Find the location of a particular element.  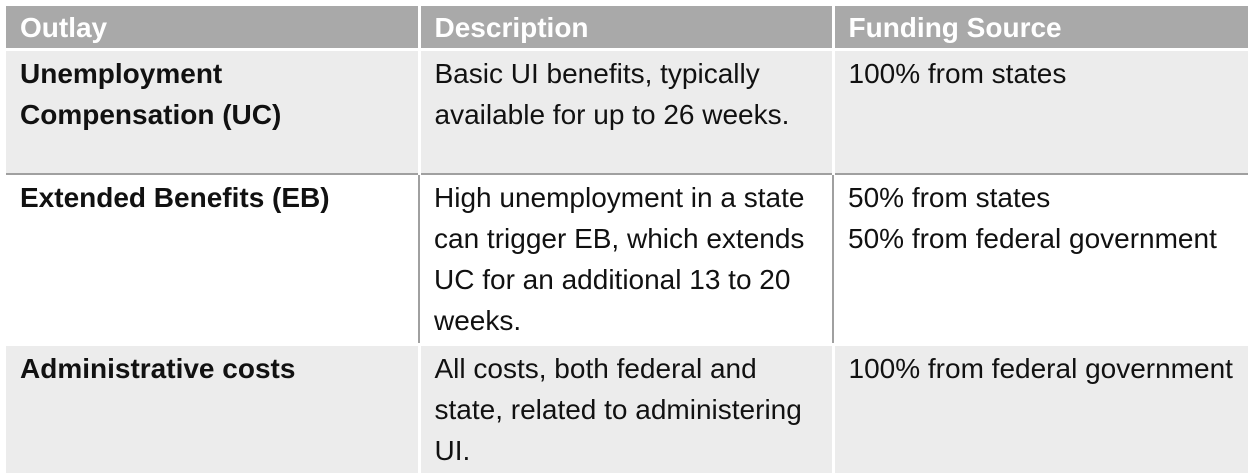

funding-line: 100% from federal government is located at coordinates (1040, 368).